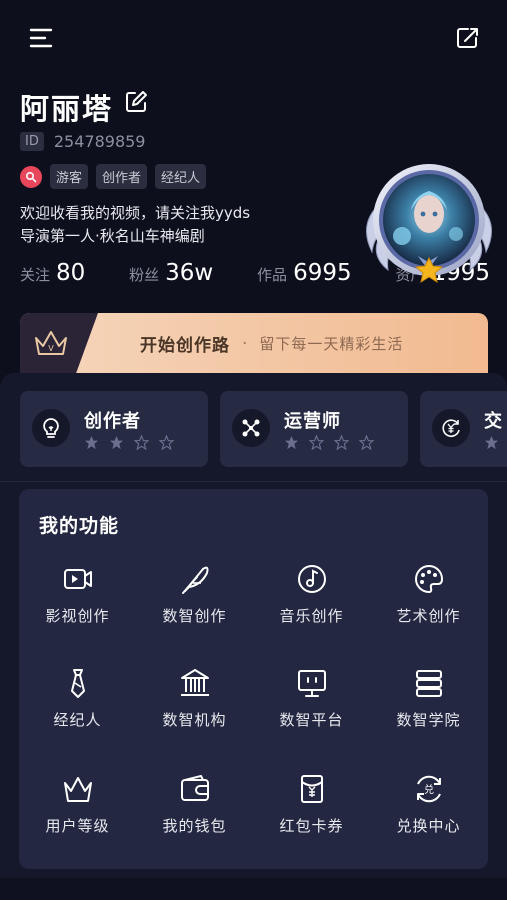  I want to click on role-name: 创作者, so click(112, 421).